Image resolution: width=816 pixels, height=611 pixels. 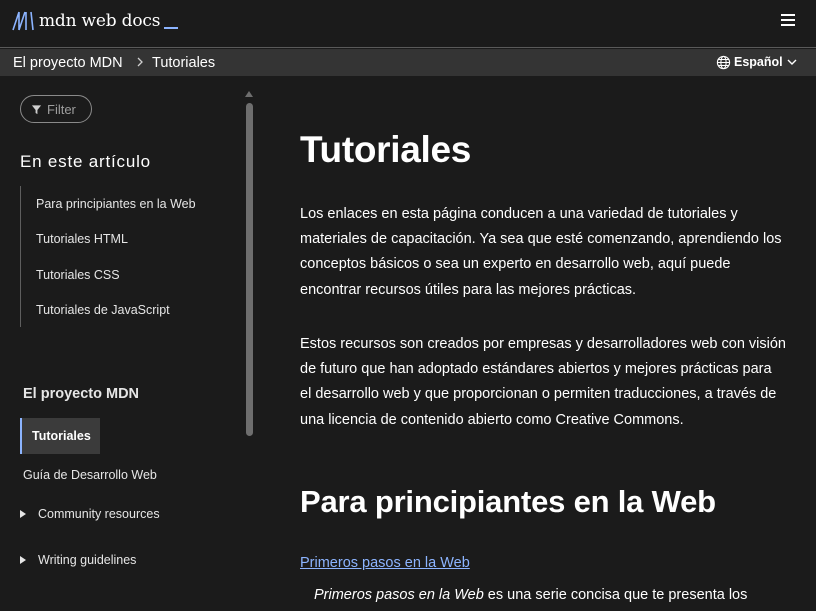 What do you see at coordinates (61, 109) in the screenshot?
I see `filter-placeholder: Filter` at bounding box center [61, 109].